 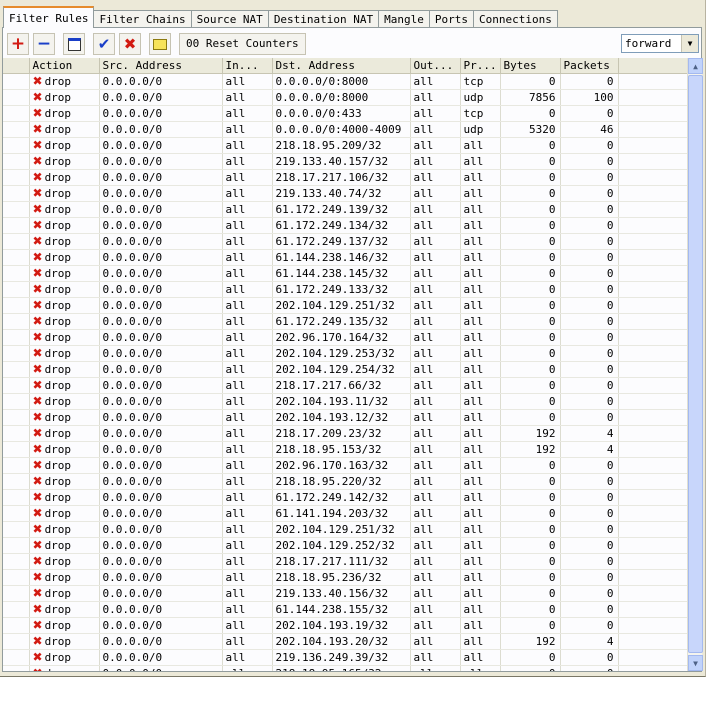 What do you see at coordinates (341, 66) in the screenshot?
I see `col-header-dst-address: Dst. Address` at bounding box center [341, 66].